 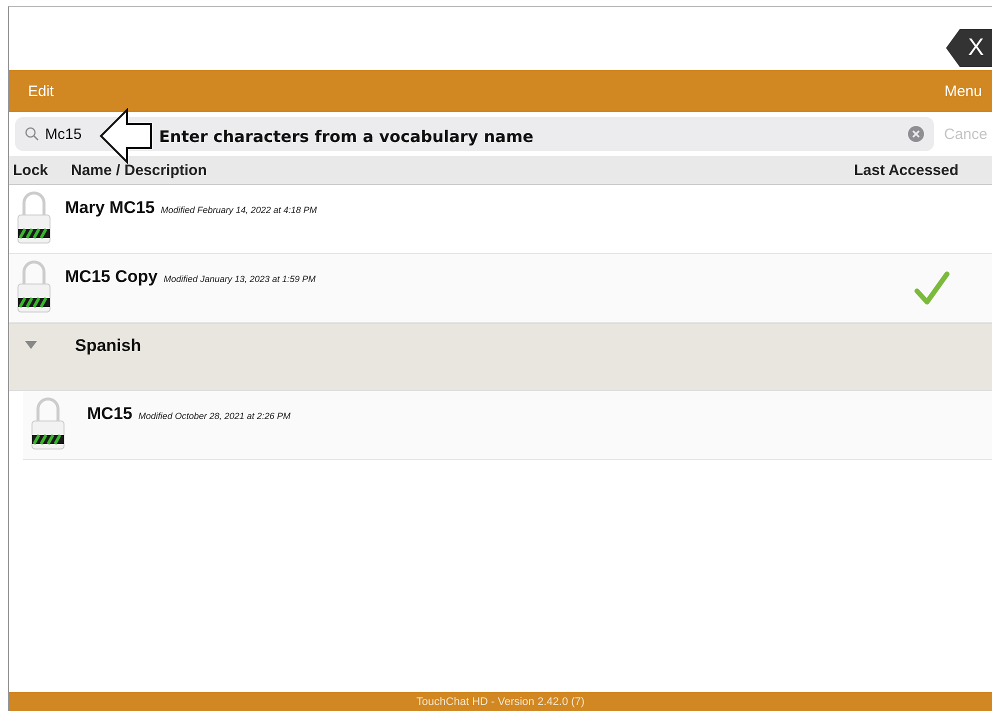 What do you see at coordinates (916, 134) in the screenshot?
I see `clear-icon` at bounding box center [916, 134].